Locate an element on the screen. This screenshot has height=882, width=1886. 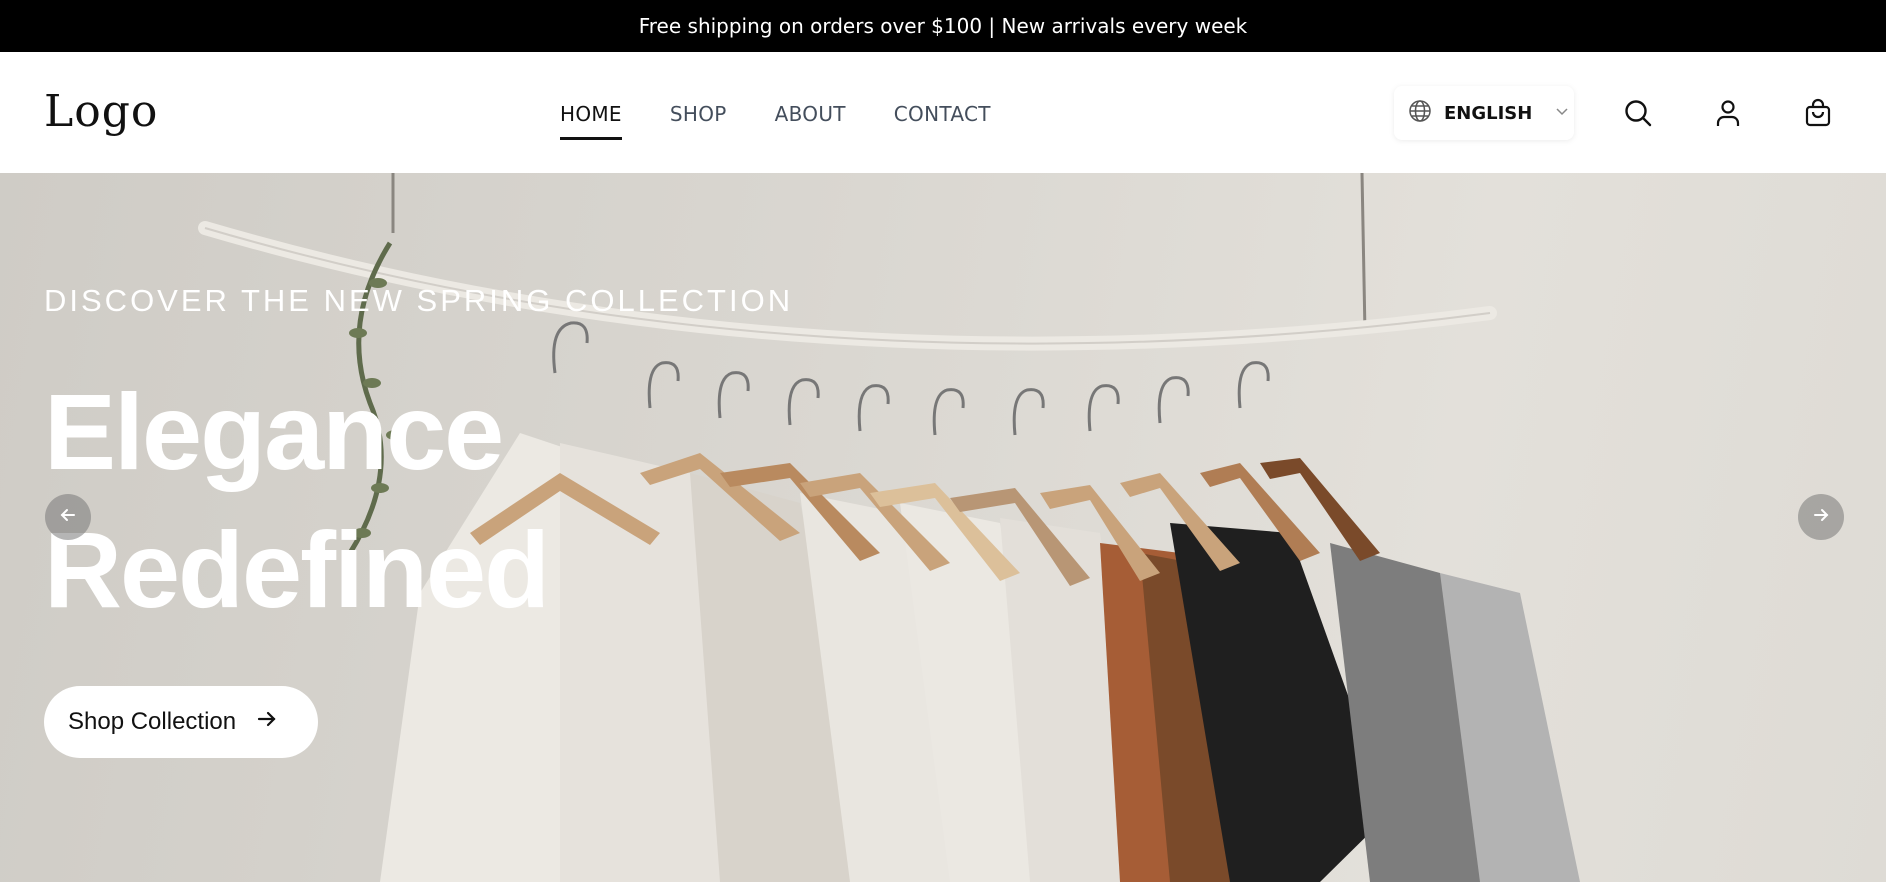
hero-title-line-2: Redefined is located at coordinates (297, 569).